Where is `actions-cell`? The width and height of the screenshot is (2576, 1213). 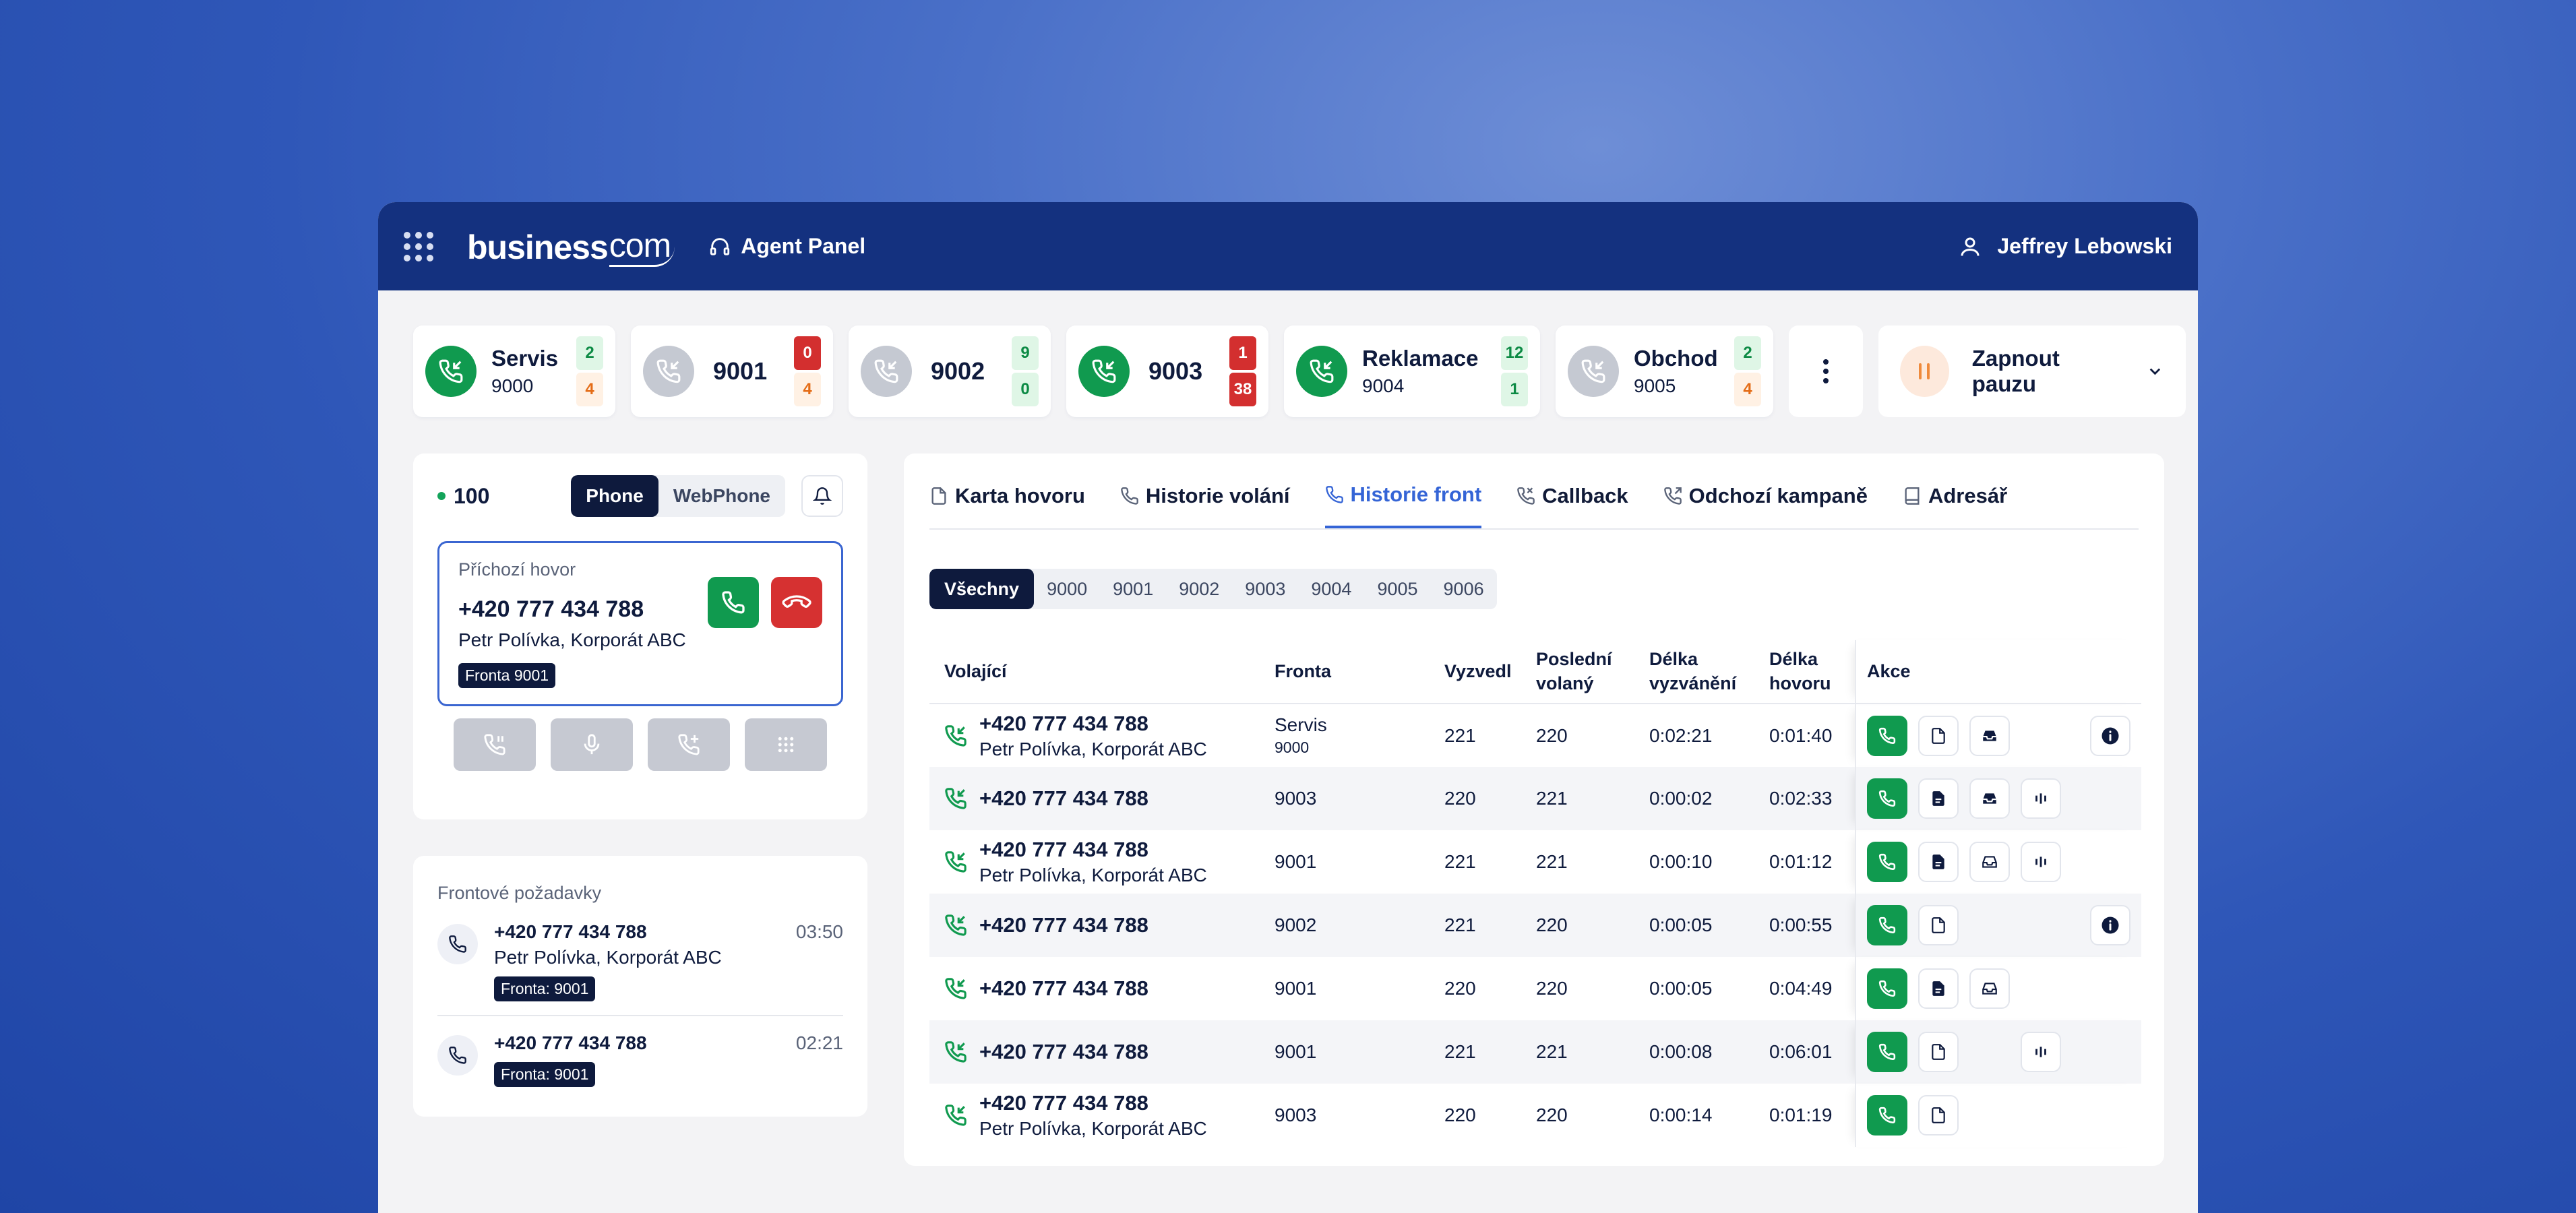
actions-cell is located at coordinates (1998, 798).